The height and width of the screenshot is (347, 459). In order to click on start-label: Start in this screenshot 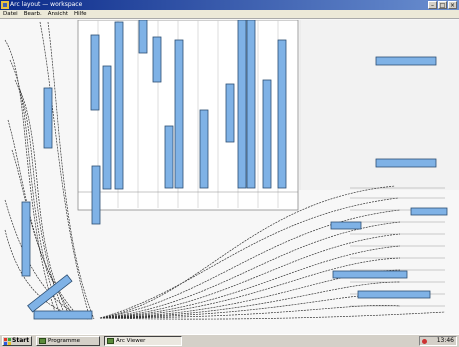, I will do `click(21, 340)`.